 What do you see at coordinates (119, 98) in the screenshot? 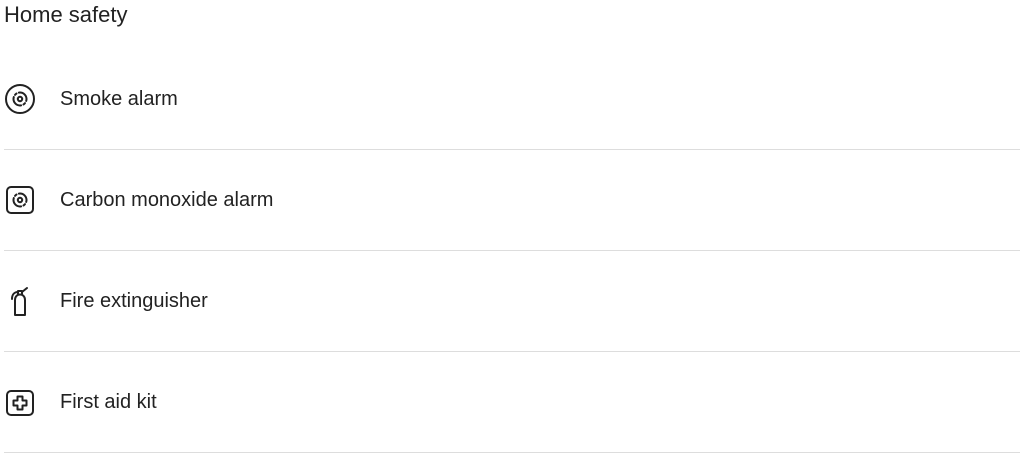
I see `list-item-label: Smoke alarm` at bounding box center [119, 98].